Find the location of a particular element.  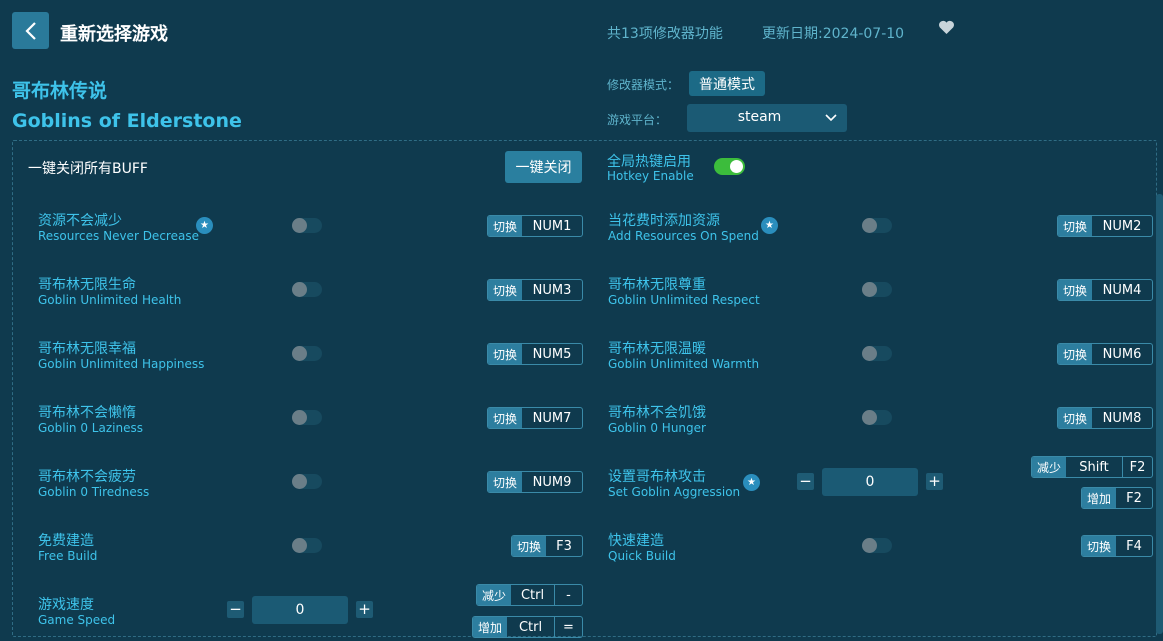

chevron-down-icon is located at coordinates (831, 118).